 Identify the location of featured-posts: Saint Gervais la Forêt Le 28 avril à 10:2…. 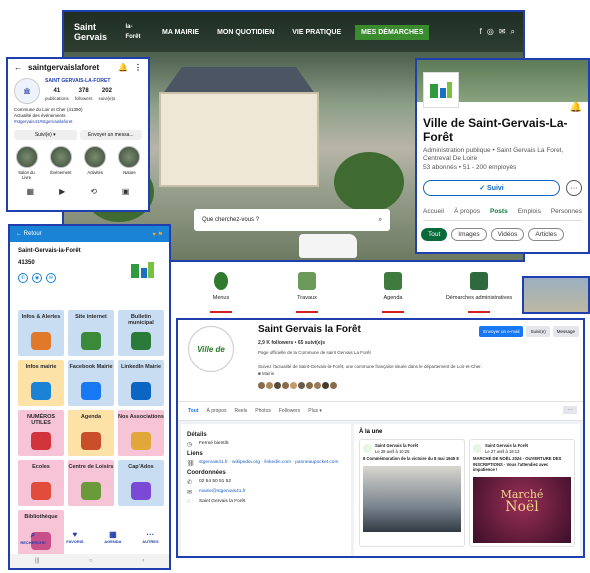
(467, 493).